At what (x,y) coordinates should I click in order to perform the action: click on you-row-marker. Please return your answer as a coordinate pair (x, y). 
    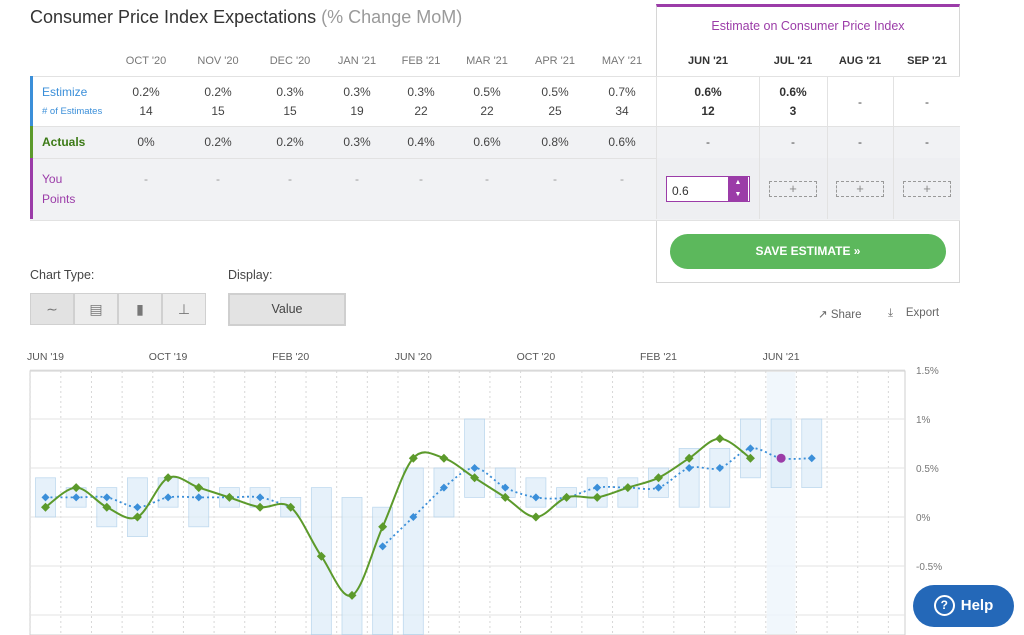
    Looking at the image, I should click on (31, 188).